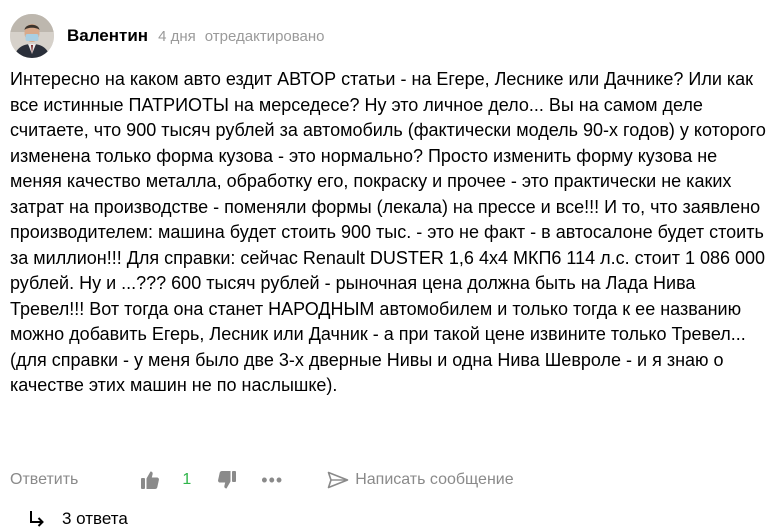 The image size is (777, 532). Describe the element at coordinates (434, 479) in the screenshot. I see `write-message-label: Написать сообщение` at that location.